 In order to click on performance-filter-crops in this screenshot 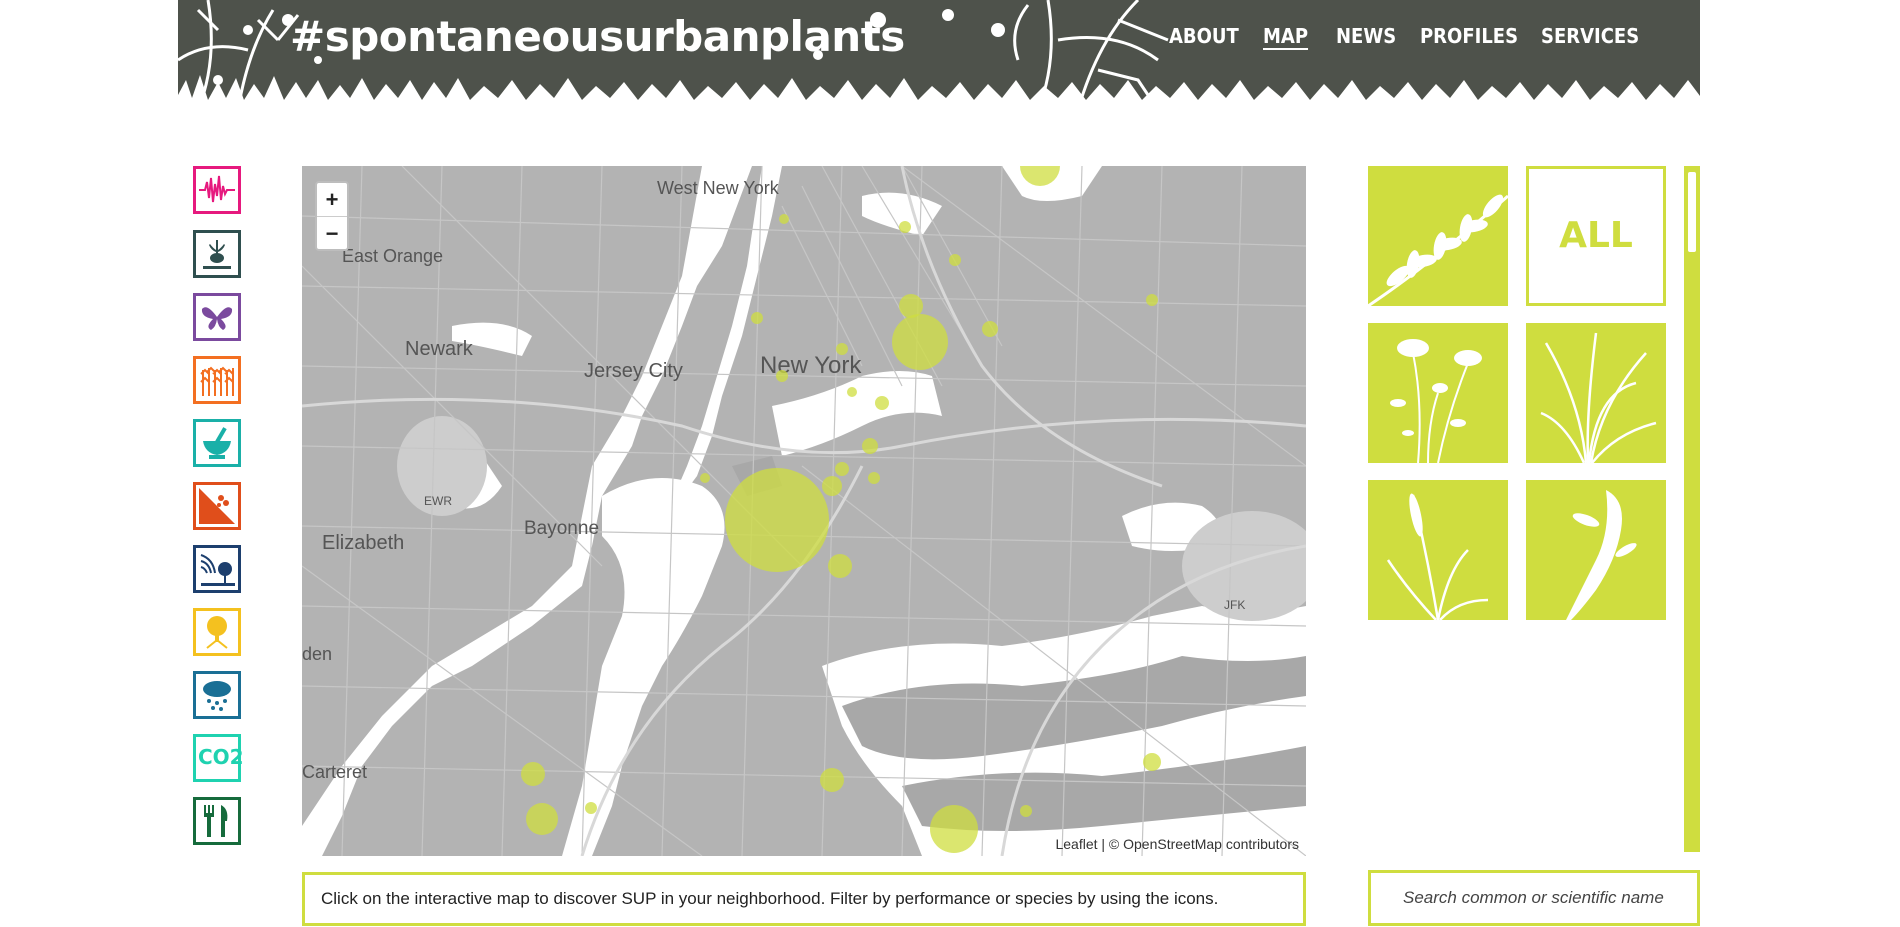, I will do `click(217, 380)`.